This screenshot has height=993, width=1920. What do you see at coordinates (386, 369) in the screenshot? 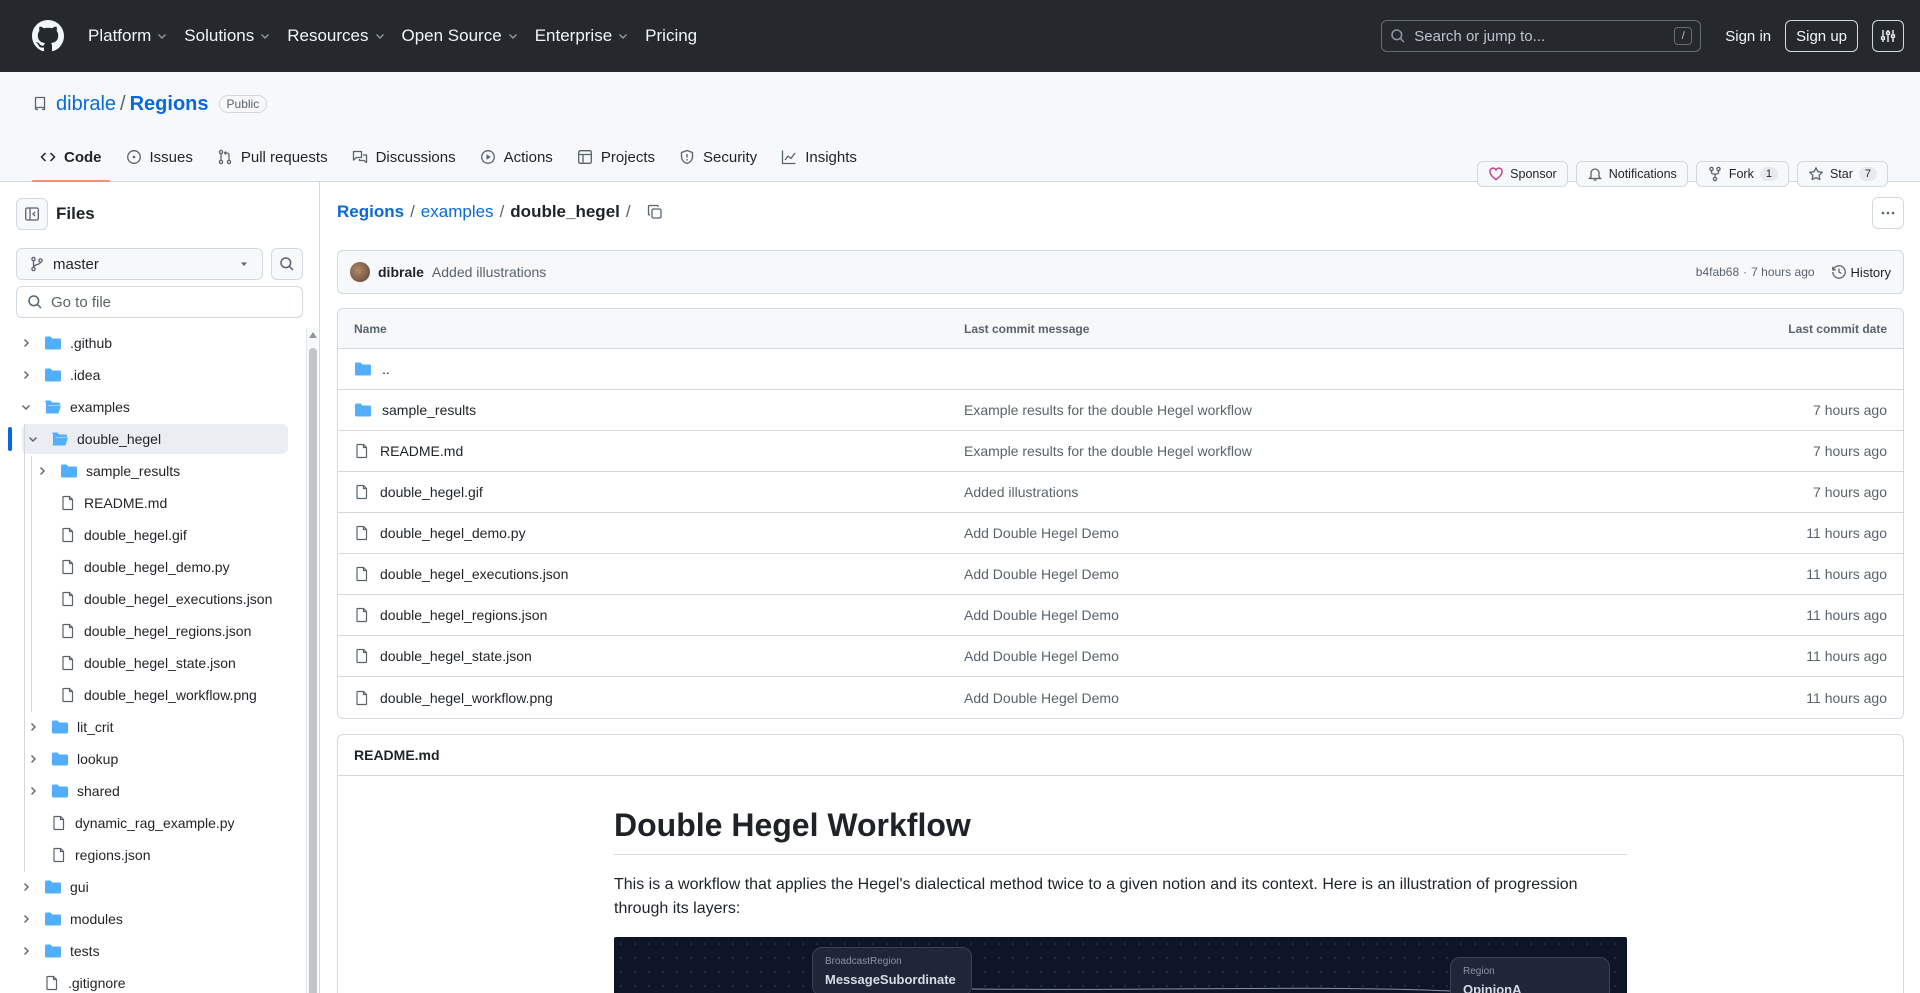
I see `parent-directory-label: ..` at bounding box center [386, 369].